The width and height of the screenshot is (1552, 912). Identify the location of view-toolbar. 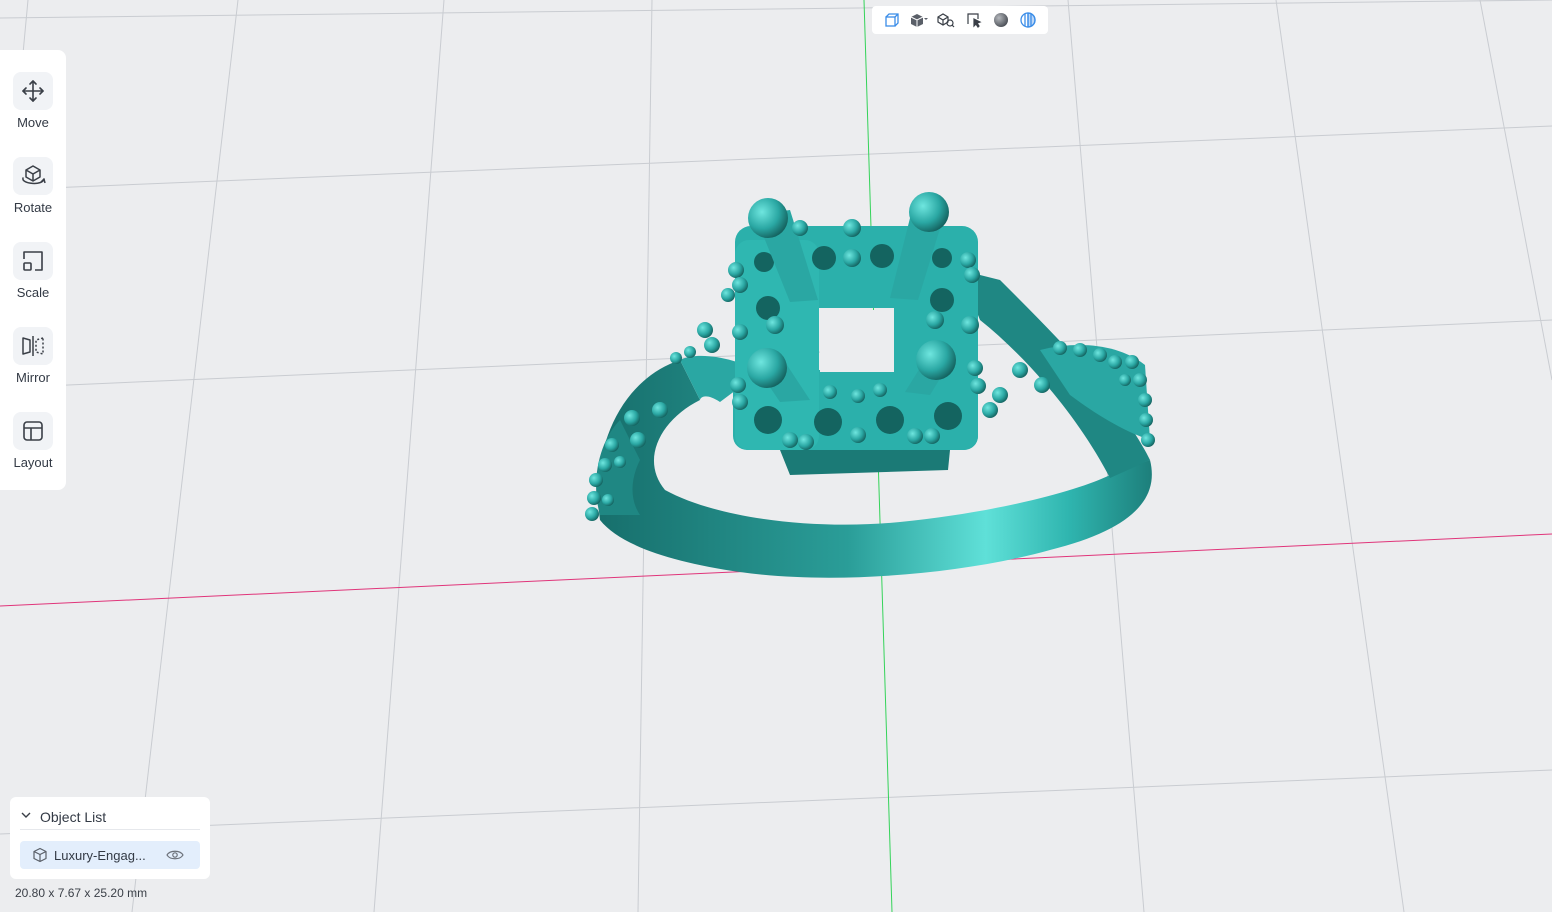
(960, 20).